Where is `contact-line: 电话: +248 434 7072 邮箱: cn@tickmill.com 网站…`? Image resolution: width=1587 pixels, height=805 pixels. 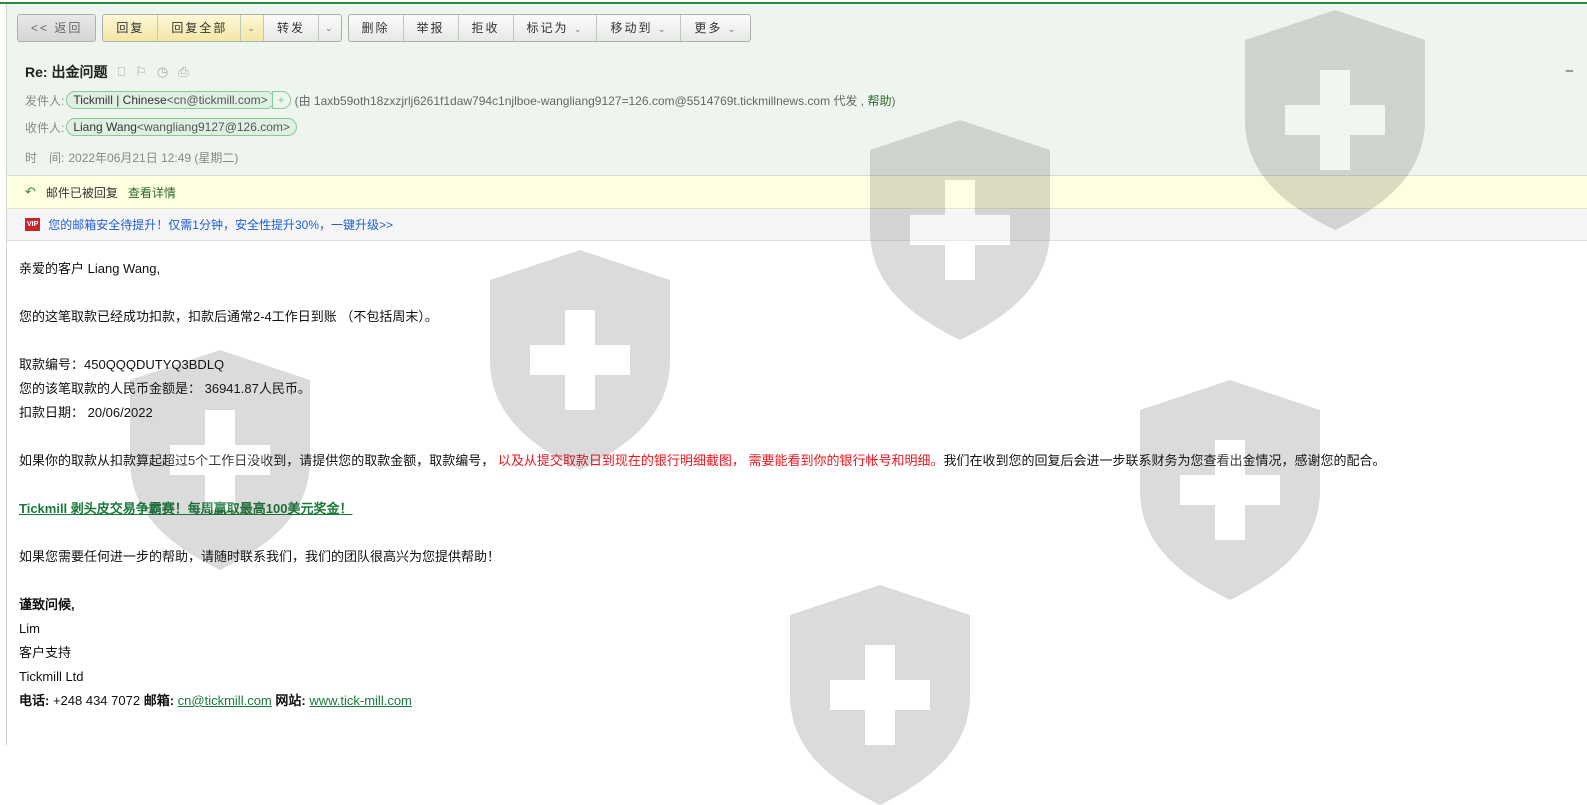
contact-line: 电话: +248 434 7072 邮箱: cn@tickmill.com 网站… is located at coordinates (797, 701).